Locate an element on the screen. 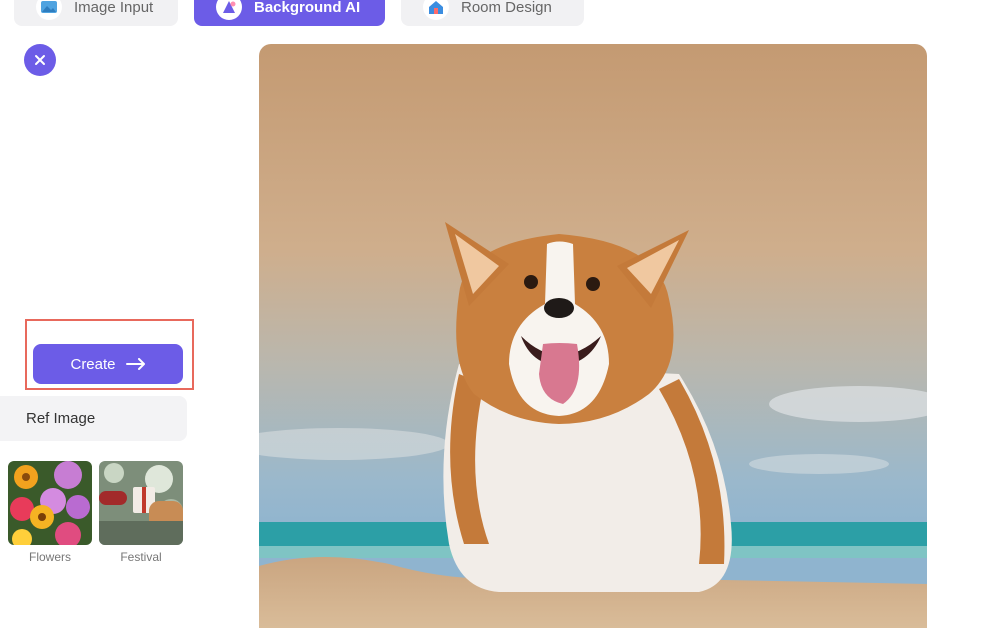 This screenshot has height=628, width=994. close-button is located at coordinates (40, 60).